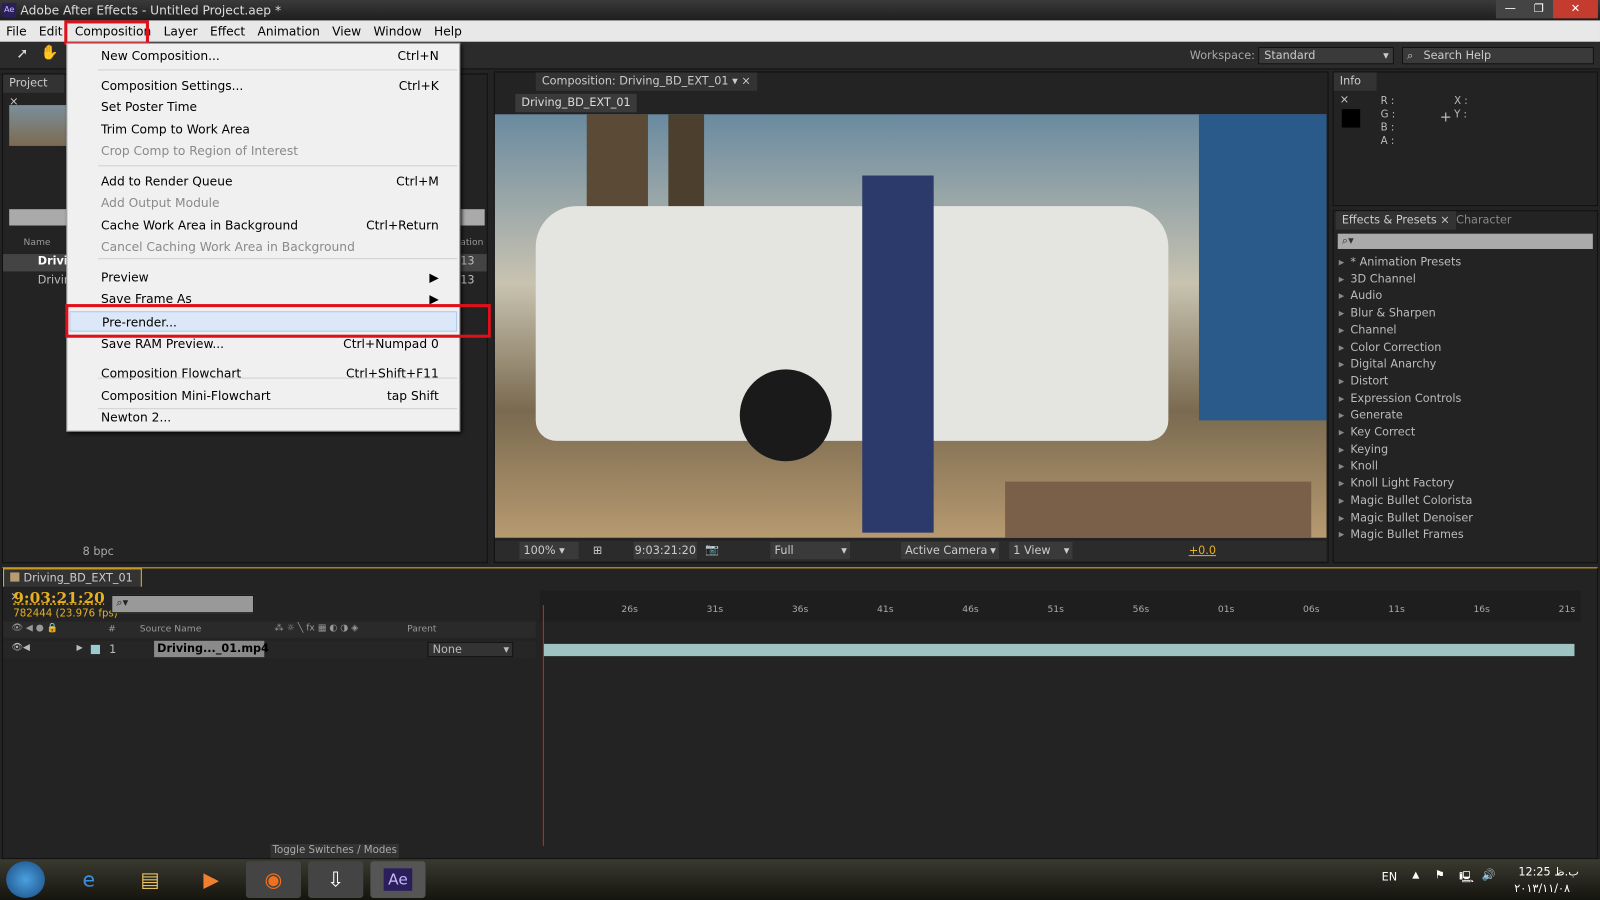 The image size is (1600, 900). What do you see at coordinates (22, 54) in the screenshot?
I see `selection-tool-icon: ➚` at bounding box center [22, 54].